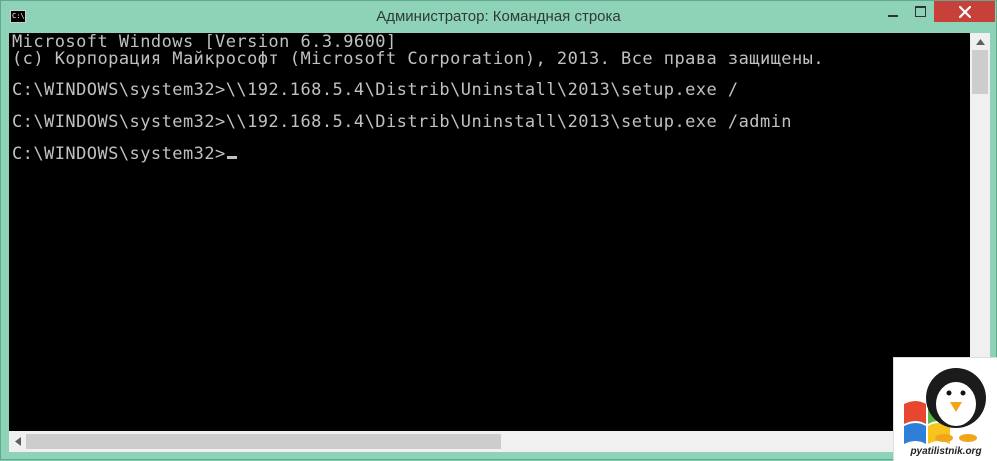 The width and height of the screenshot is (997, 461). I want to click on chevron-left-icon, so click(17, 441).